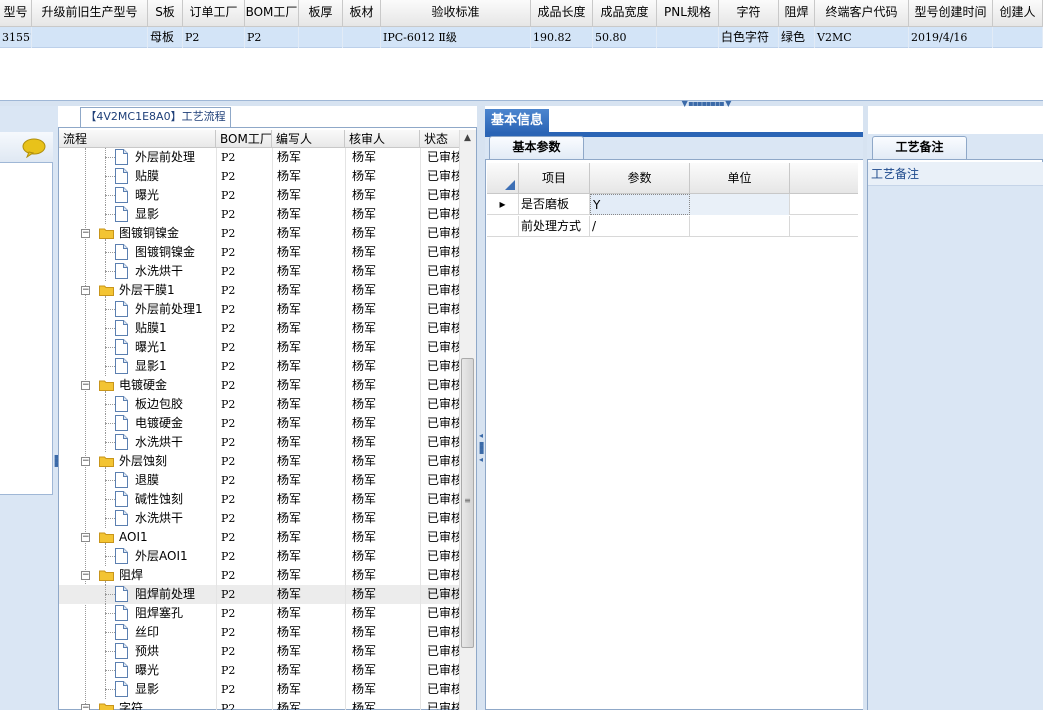 Image resolution: width=1043 pixels, height=710 pixels. What do you see at coordinates (259, 309) in the screenshot?
I see `tree-step-row: 外层前处理1 P2 杨军 杨军 已审核` at bounding box center [259, 309].